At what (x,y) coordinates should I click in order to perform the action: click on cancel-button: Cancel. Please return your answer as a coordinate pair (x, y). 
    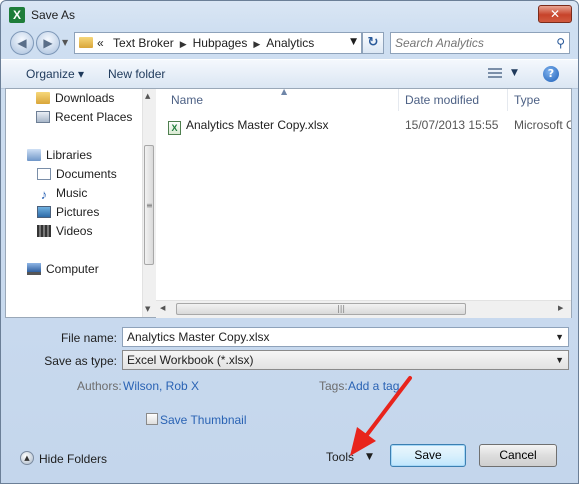
    Looking at the image, I should click on (518, 455).